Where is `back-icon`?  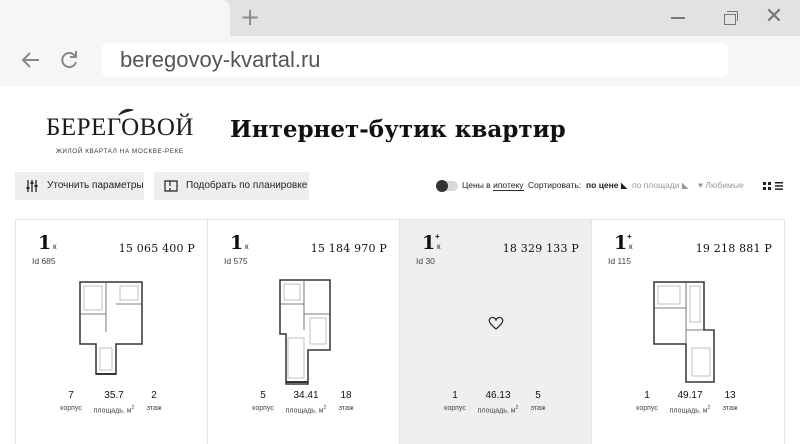
back-icon is located at coordinates (31, 60).